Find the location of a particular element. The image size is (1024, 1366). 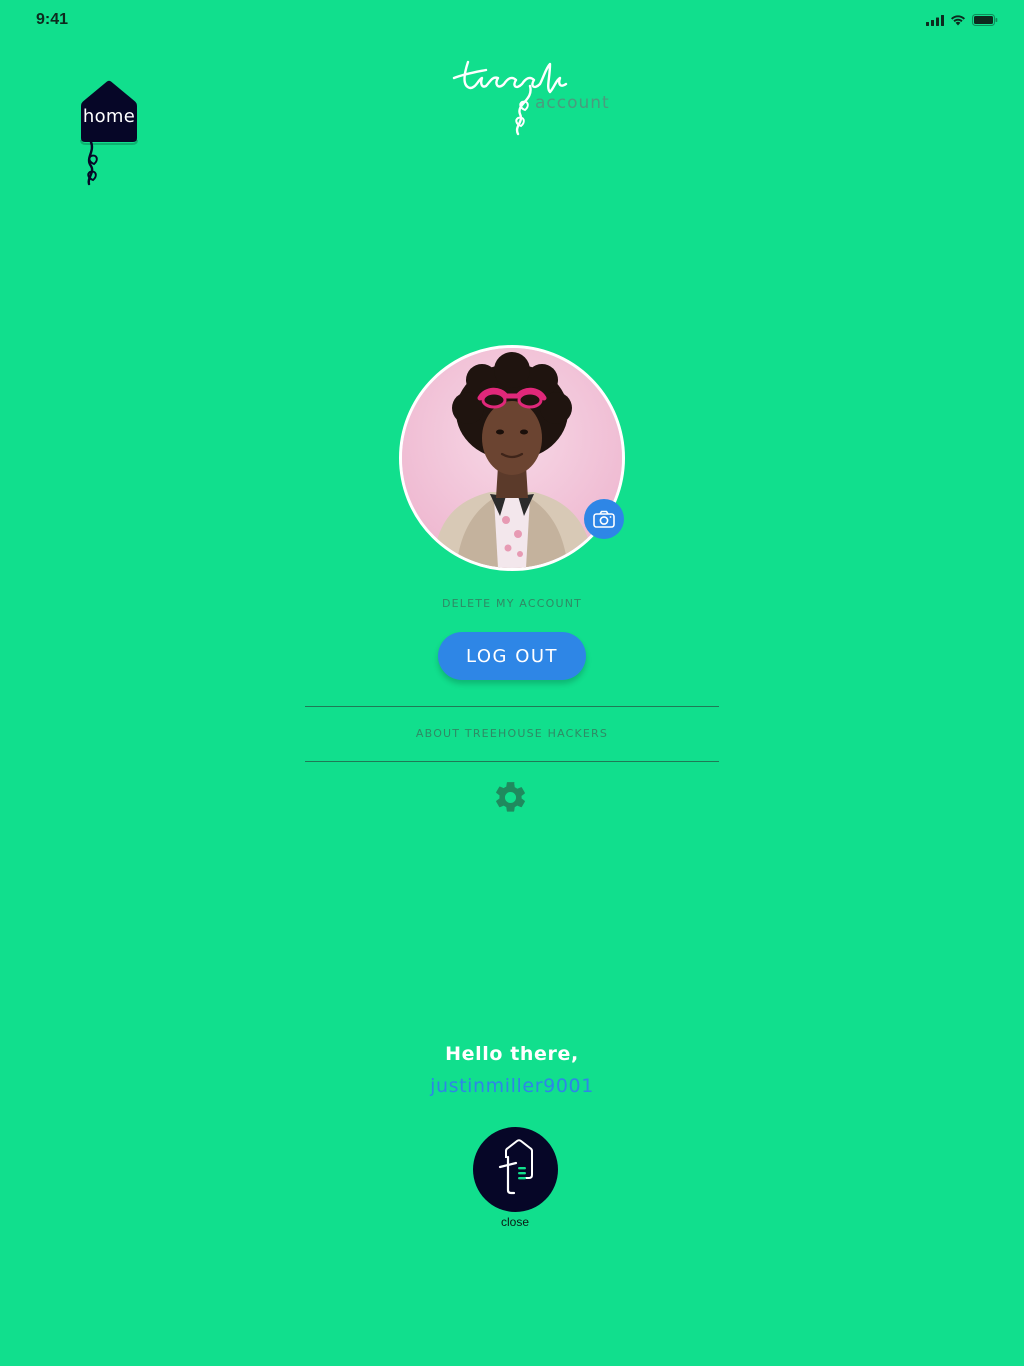

status-icons is located at coordinates (962, 20).